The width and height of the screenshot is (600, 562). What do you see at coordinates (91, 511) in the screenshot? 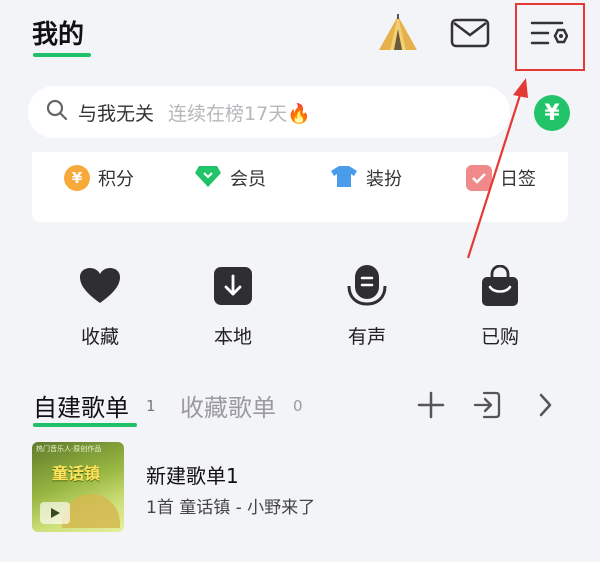
I see `cover-illustration` at bounding box center [91, 511].